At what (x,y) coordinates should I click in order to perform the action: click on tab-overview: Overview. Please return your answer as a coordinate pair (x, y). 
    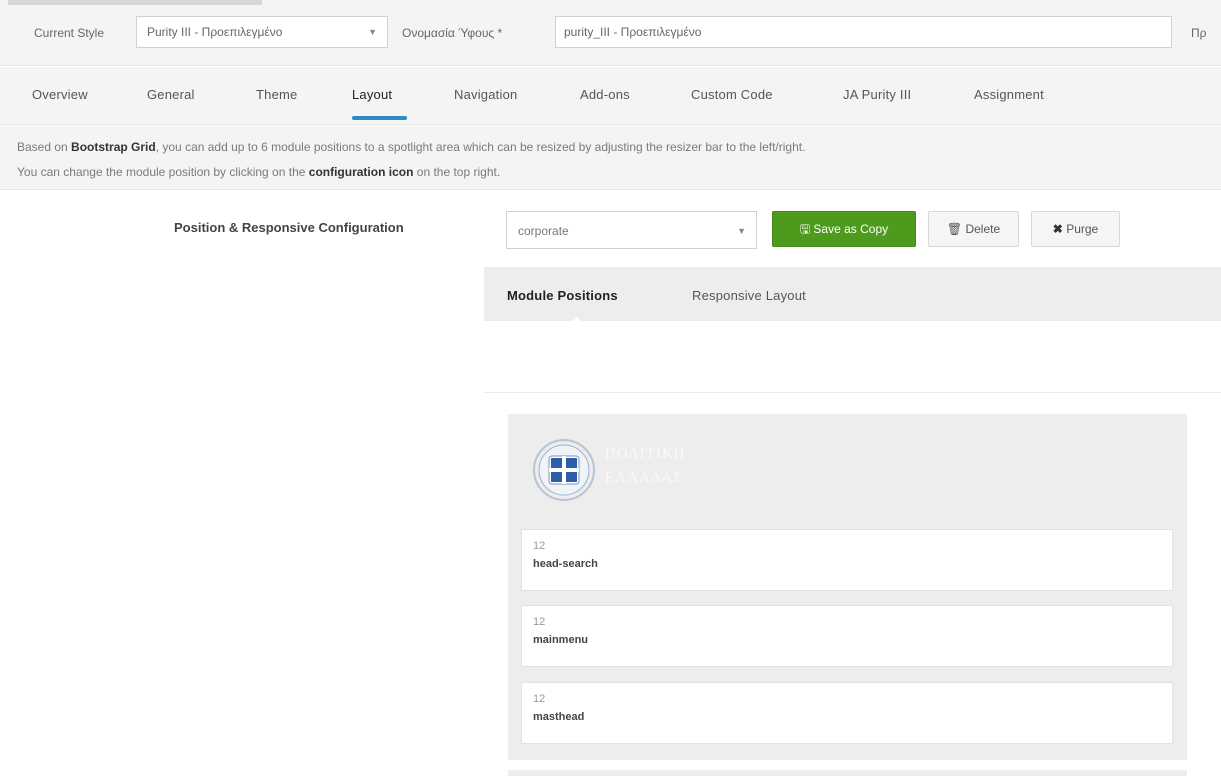
    Looking at the image, I should click on (60, 94).